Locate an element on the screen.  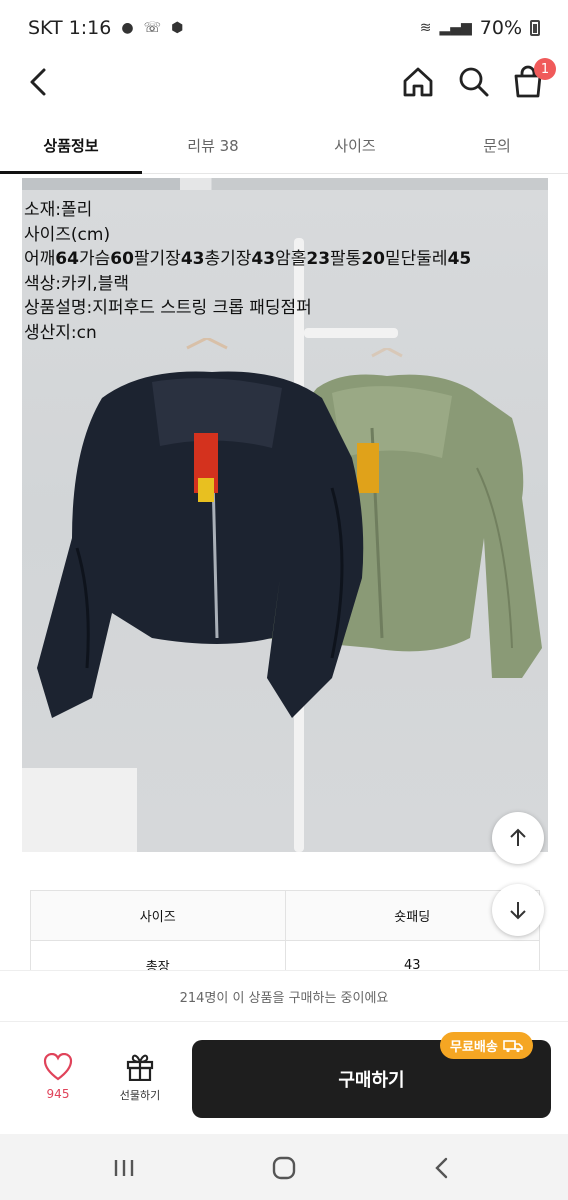
material-text: 소재:폴리 is located at coordinates (58, 210).